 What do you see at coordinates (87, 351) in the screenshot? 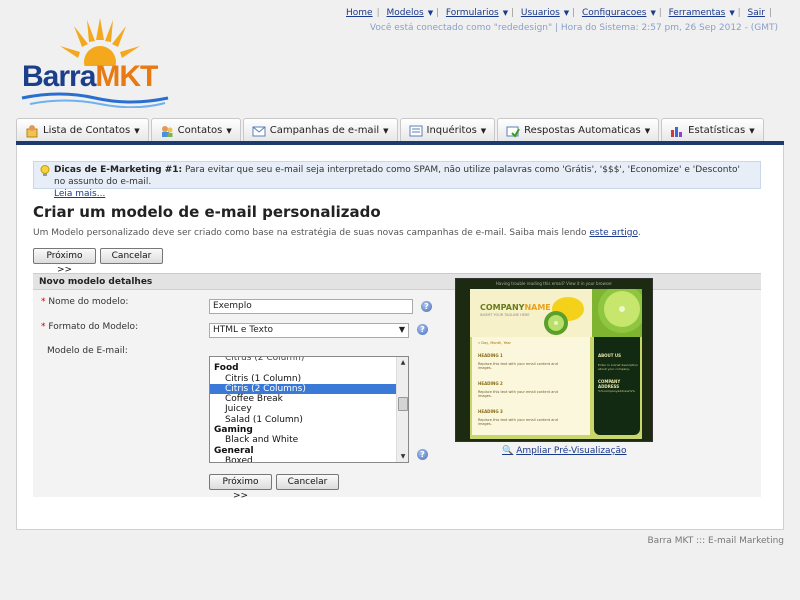
I see `template-label: Modelo de E-mail:` at bounding box center [87, 351].